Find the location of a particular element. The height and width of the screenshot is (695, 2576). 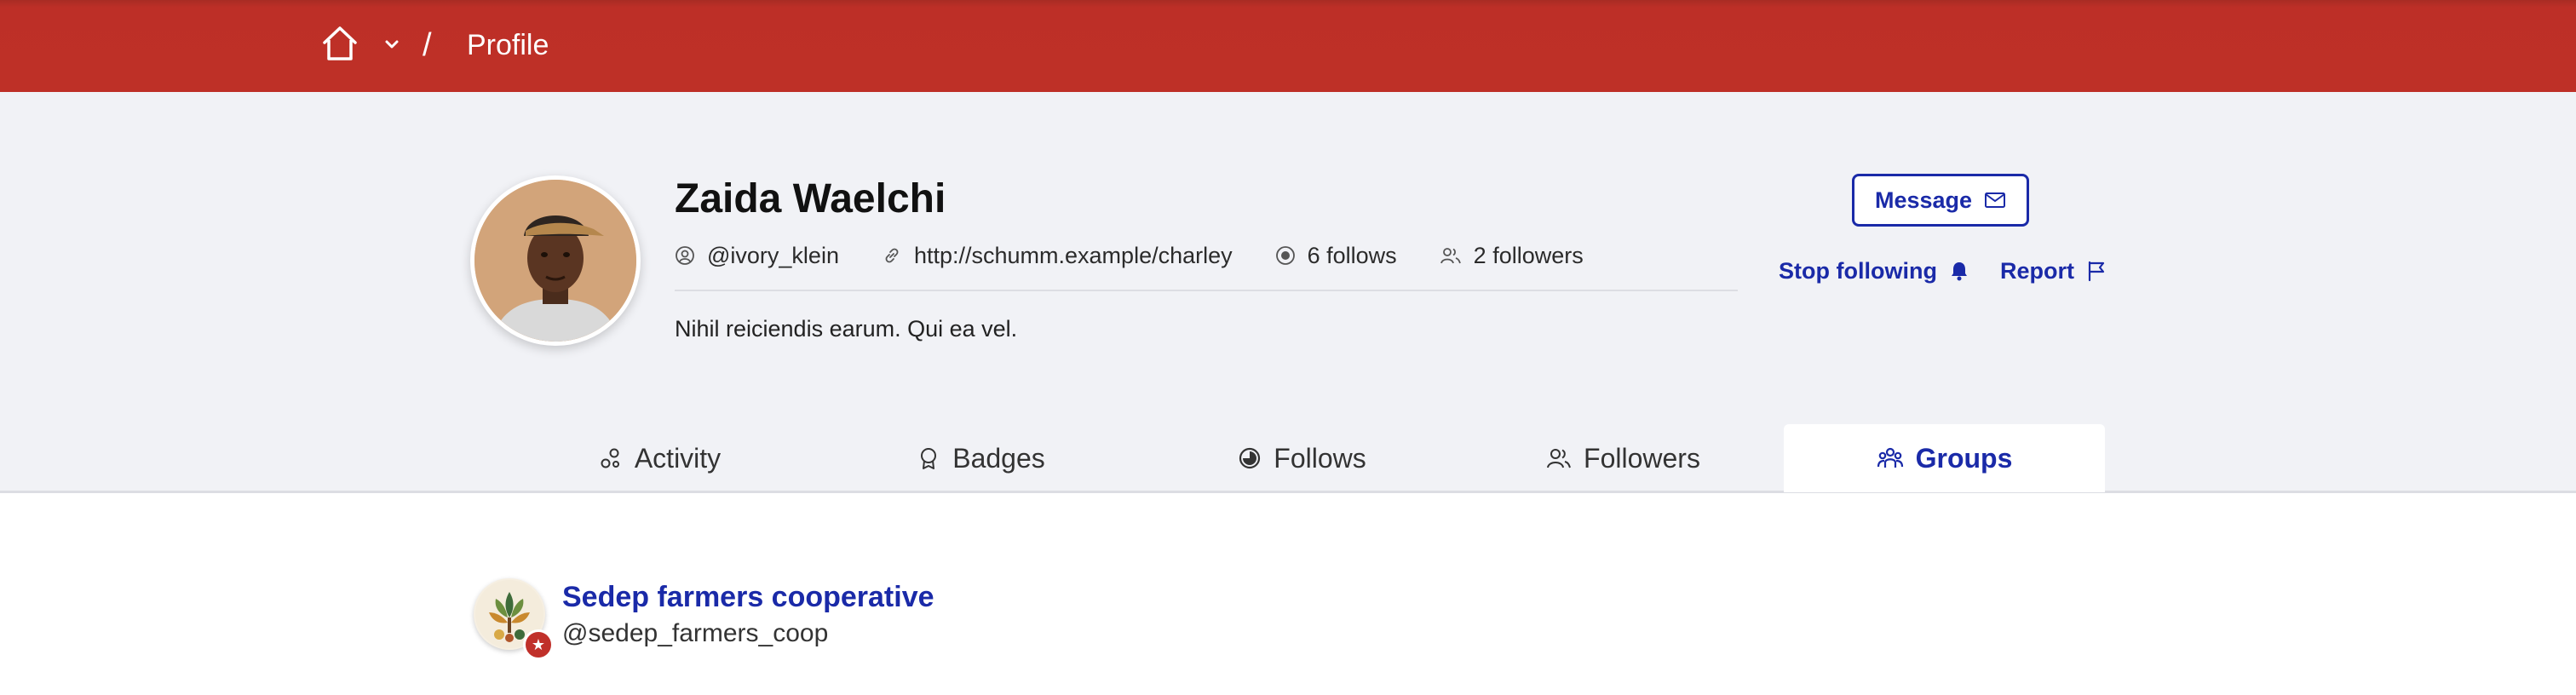

followers-count: 2 followers is located at coordinates (1529, 256).